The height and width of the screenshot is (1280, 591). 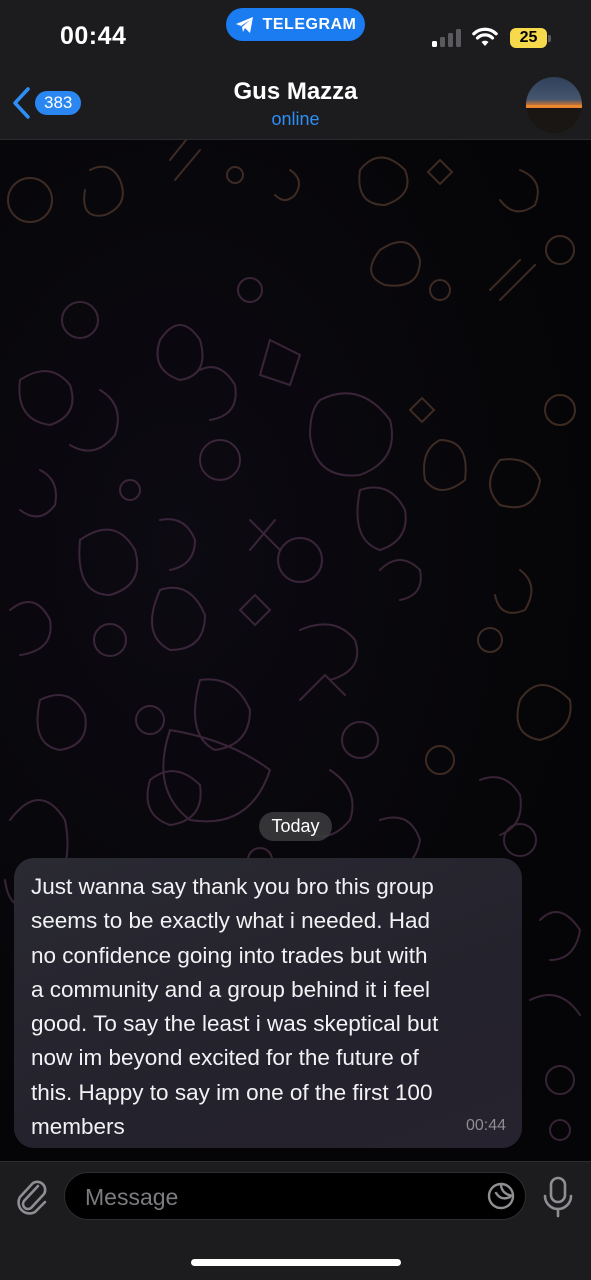 I want to click on message-line: no confidence going into trades but with, so click(x=229, y=955).